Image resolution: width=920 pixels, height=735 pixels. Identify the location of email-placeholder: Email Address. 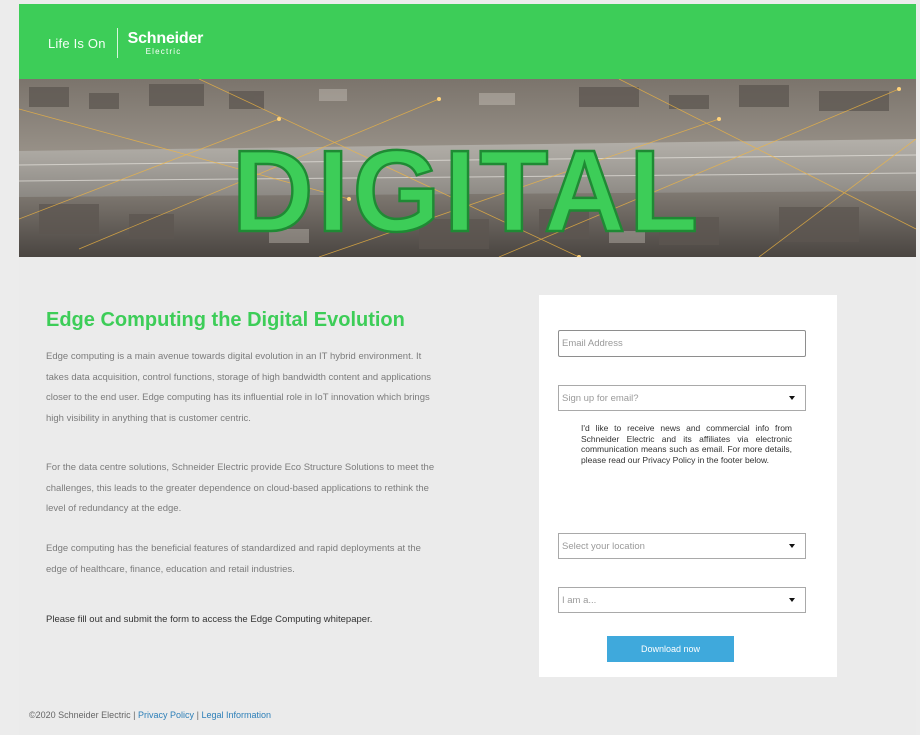
(592, 343).